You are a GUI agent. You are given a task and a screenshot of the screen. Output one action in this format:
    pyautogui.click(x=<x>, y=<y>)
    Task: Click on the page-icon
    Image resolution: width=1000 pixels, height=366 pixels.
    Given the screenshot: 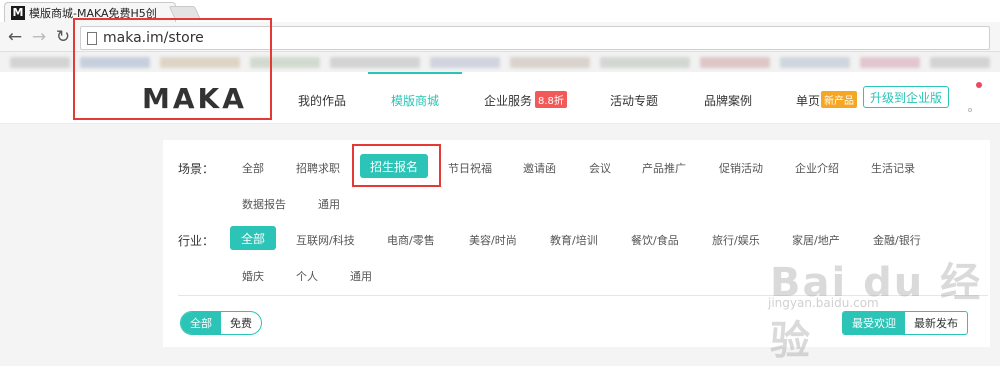 What is the action you would take?
    pyautogui.click(x=92, y=38)
    